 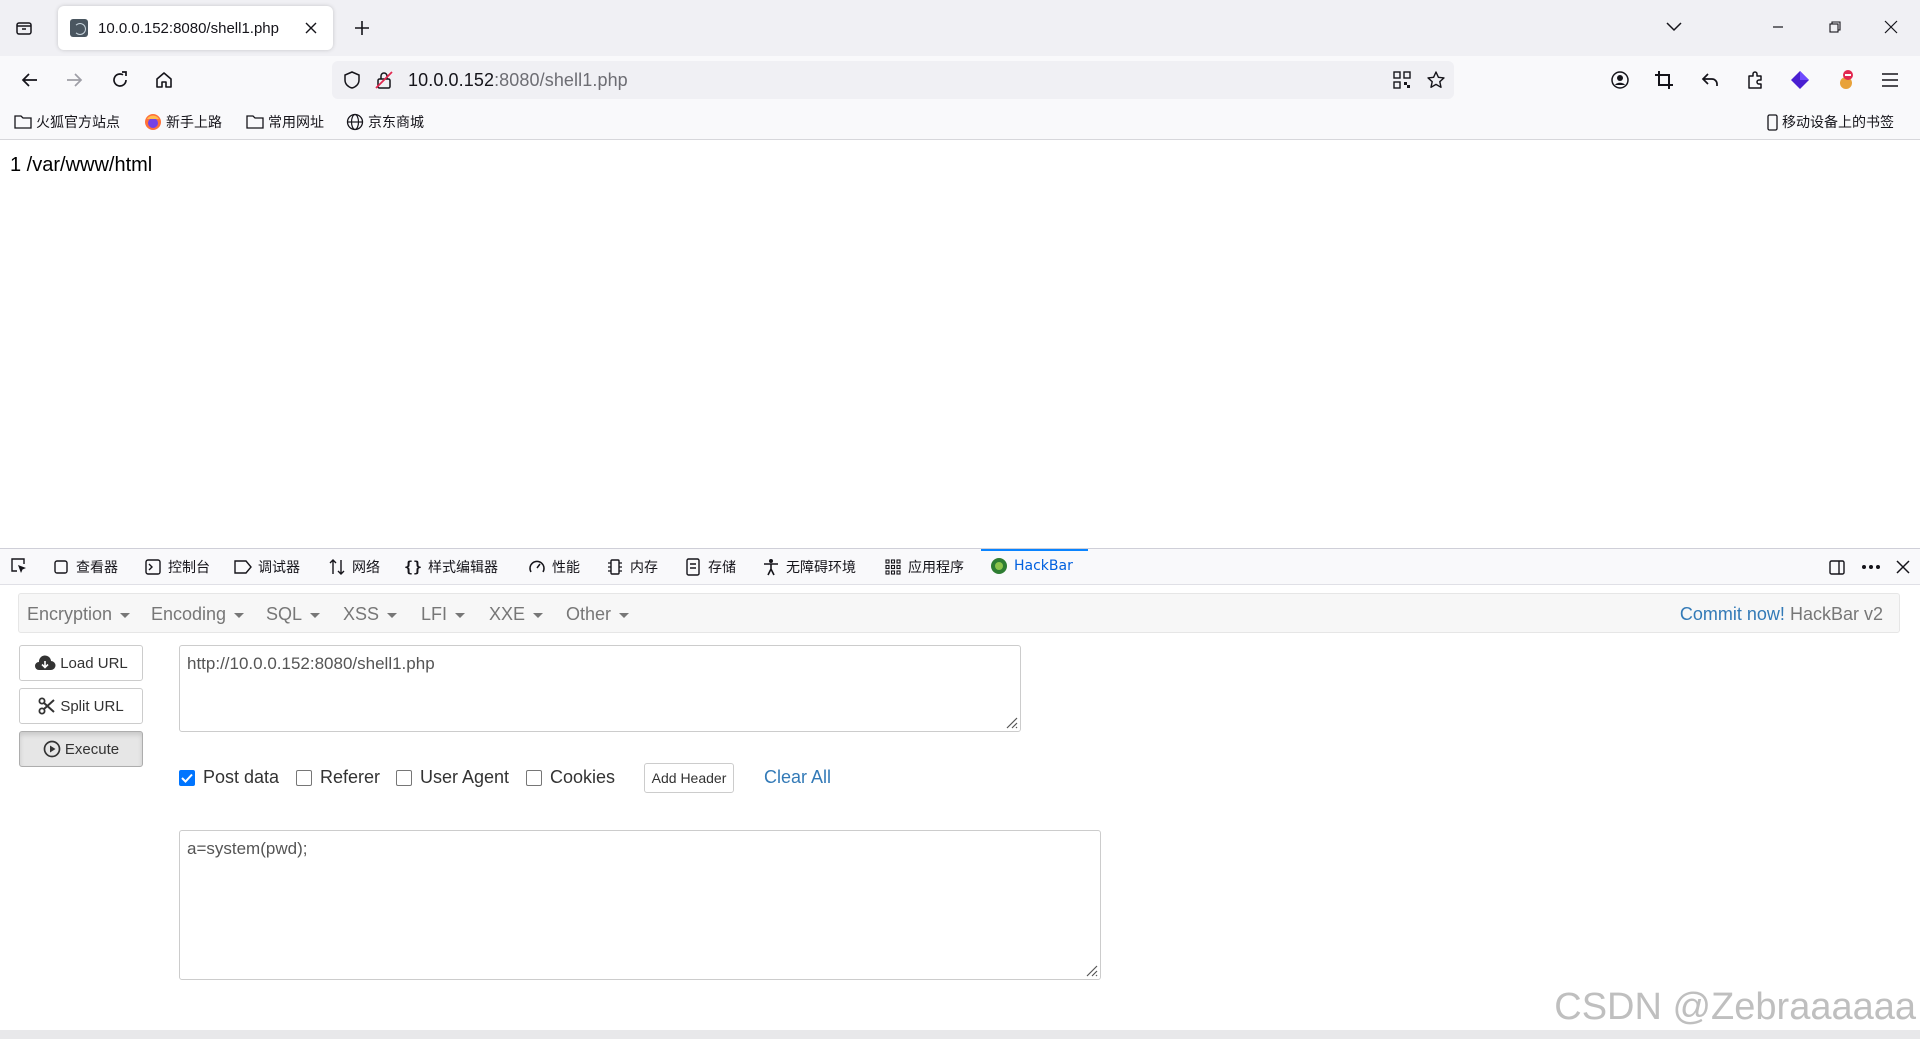 What do you see at coordinates (311, 28) in the screenshot?
I see `tab-close-button` at bounding box center [311, 28].